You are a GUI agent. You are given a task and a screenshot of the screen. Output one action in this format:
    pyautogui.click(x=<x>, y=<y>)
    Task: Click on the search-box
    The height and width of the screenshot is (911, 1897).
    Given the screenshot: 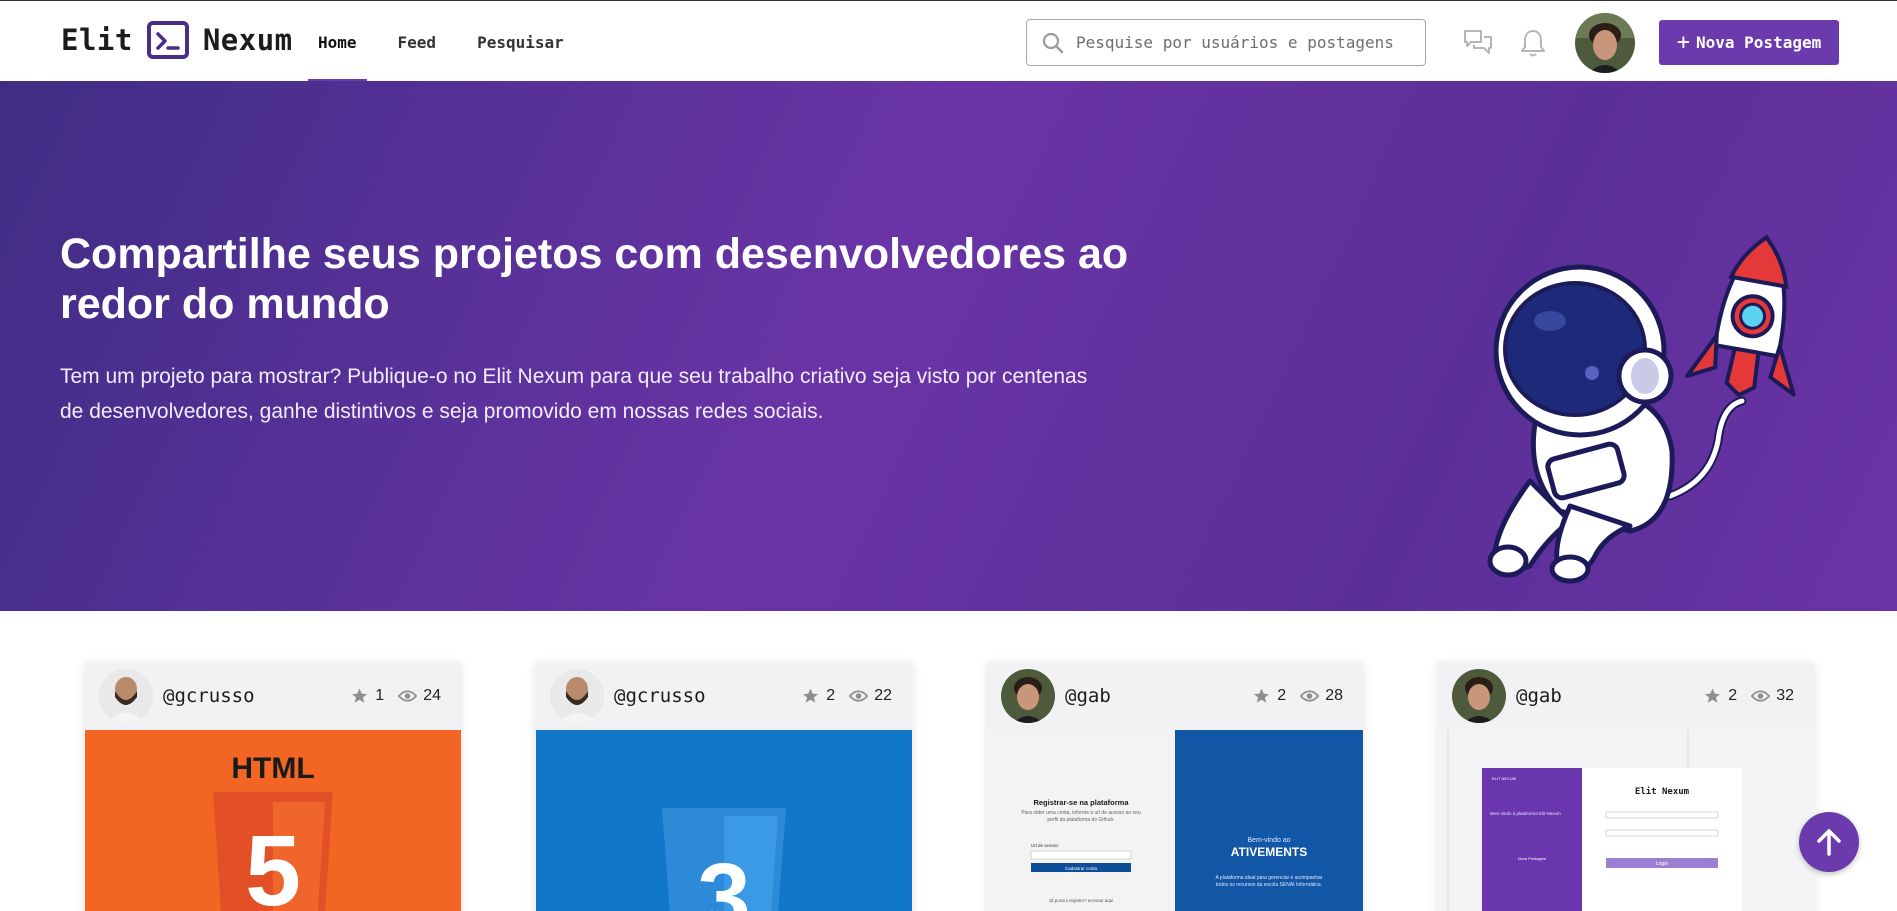 What is the action you would take?
    pyautogui.click(x=1226, y=42)
    